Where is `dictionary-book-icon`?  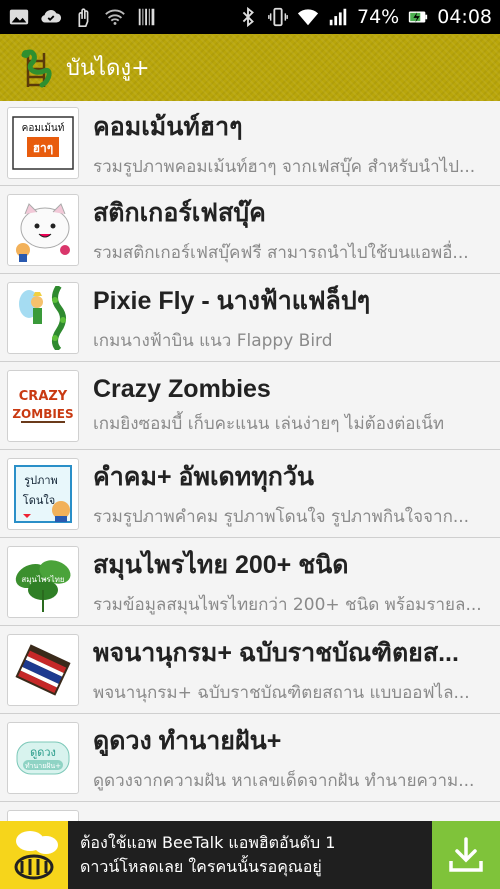 dictionary-book-icon is located at coordinates (43, 669).